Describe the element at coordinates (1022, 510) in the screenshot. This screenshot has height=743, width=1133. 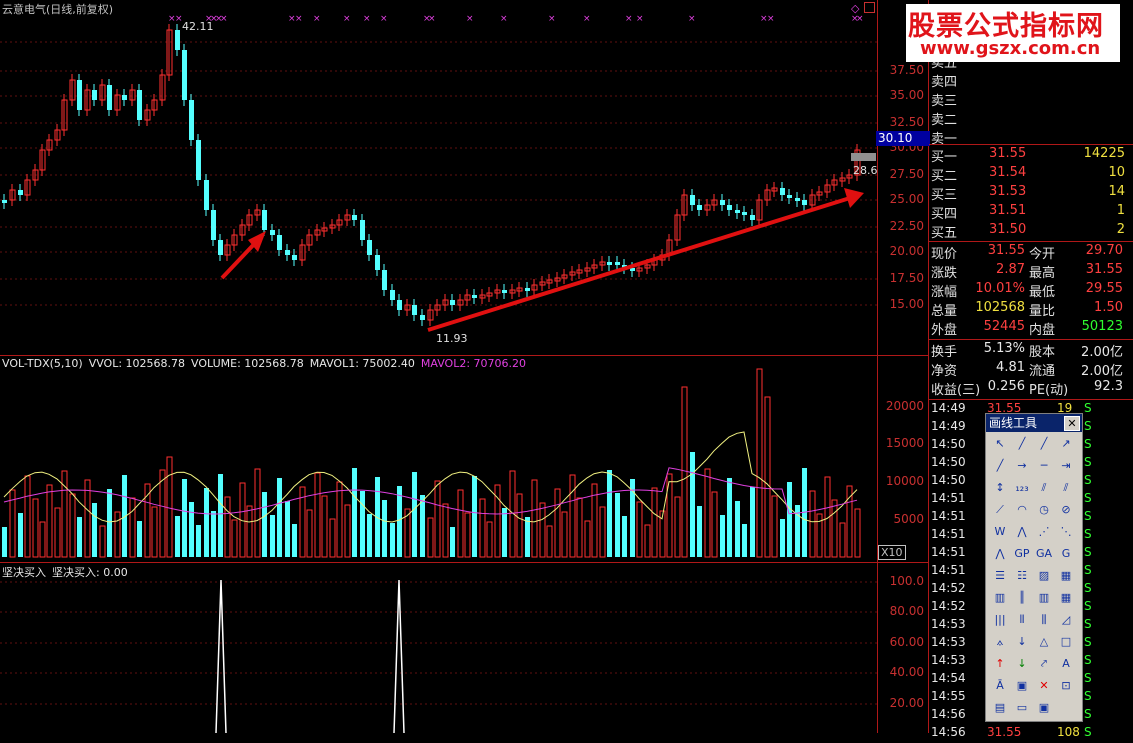
I see `arc-icon: ◠` at that location.